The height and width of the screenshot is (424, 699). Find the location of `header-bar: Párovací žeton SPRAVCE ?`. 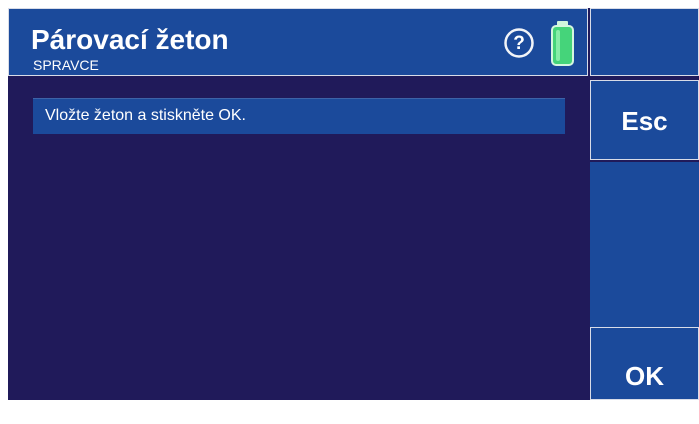

header-bar: Párovací žeton SPRAVCE ? is located at coordinates (298, 42).